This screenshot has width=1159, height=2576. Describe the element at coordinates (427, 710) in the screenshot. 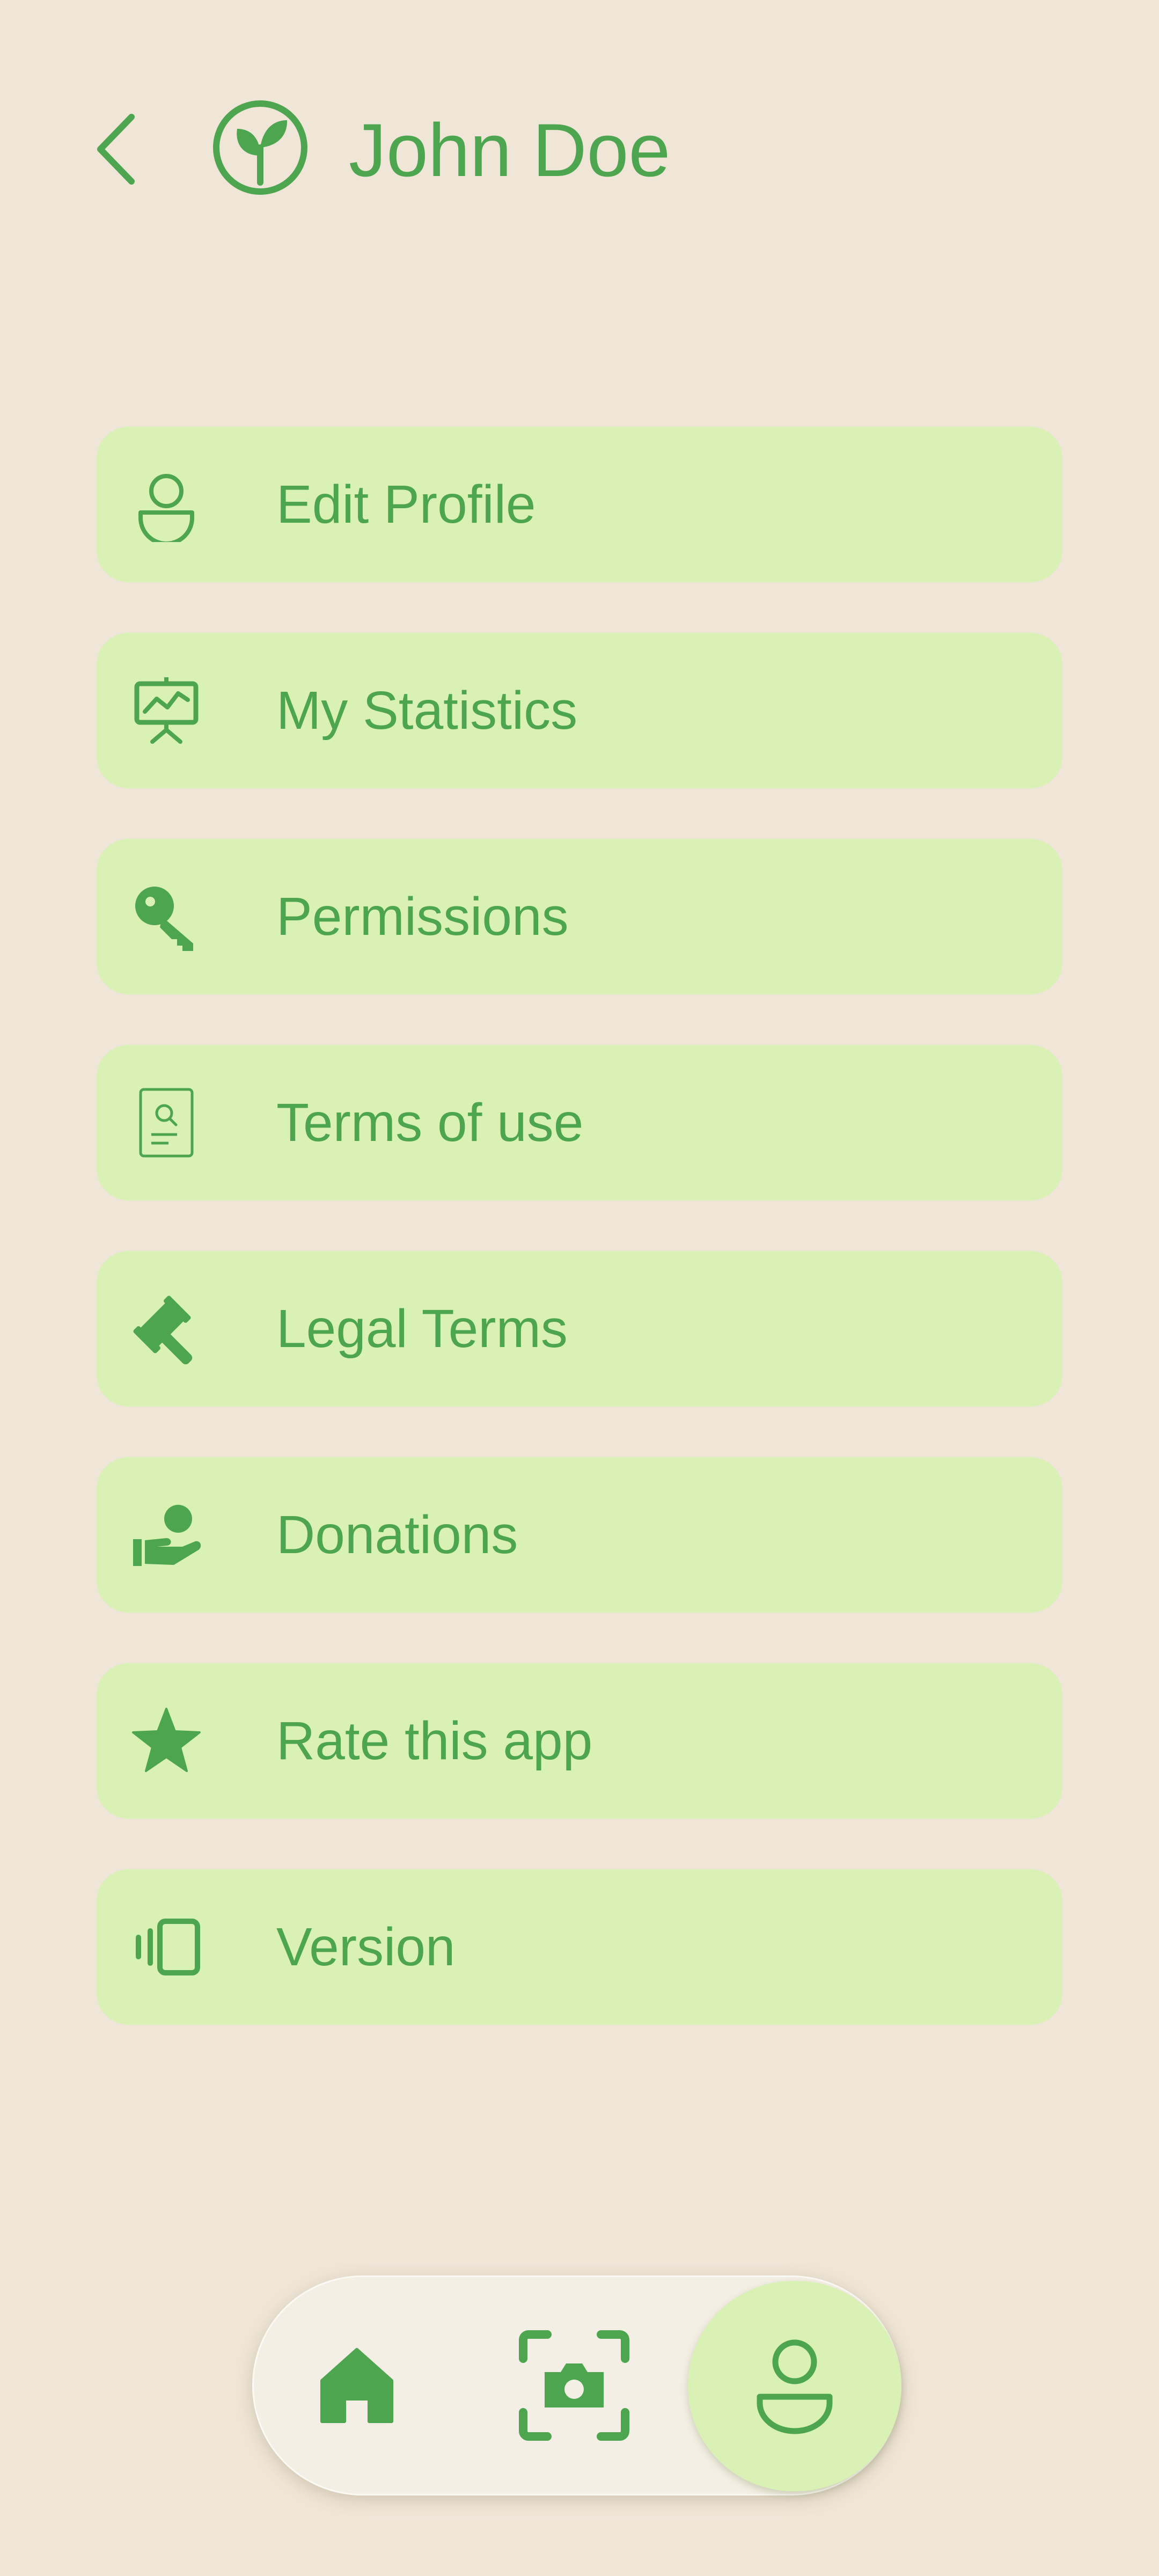

I see `menu-item-label: My Statistics` at that location.